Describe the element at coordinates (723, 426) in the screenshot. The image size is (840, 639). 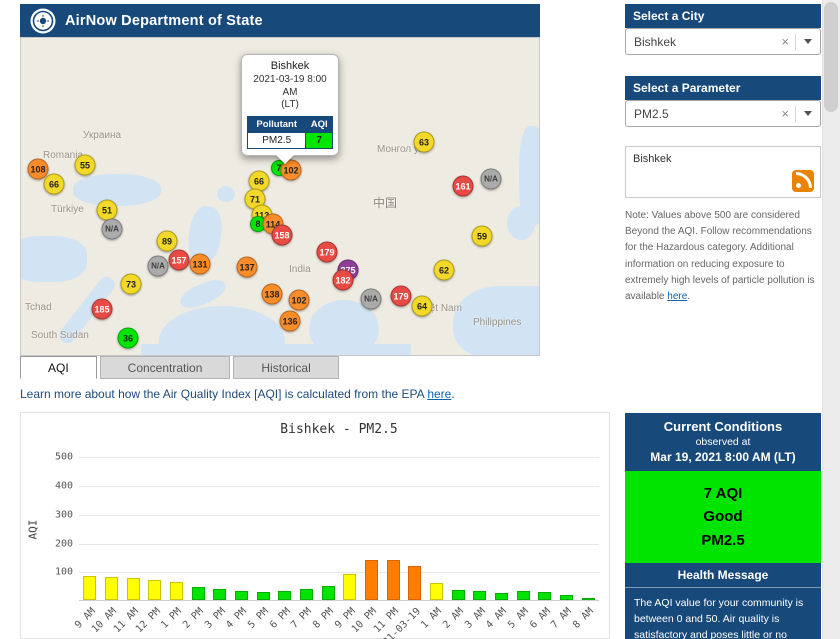
I see `cc-title: Current Conditions` at that location.